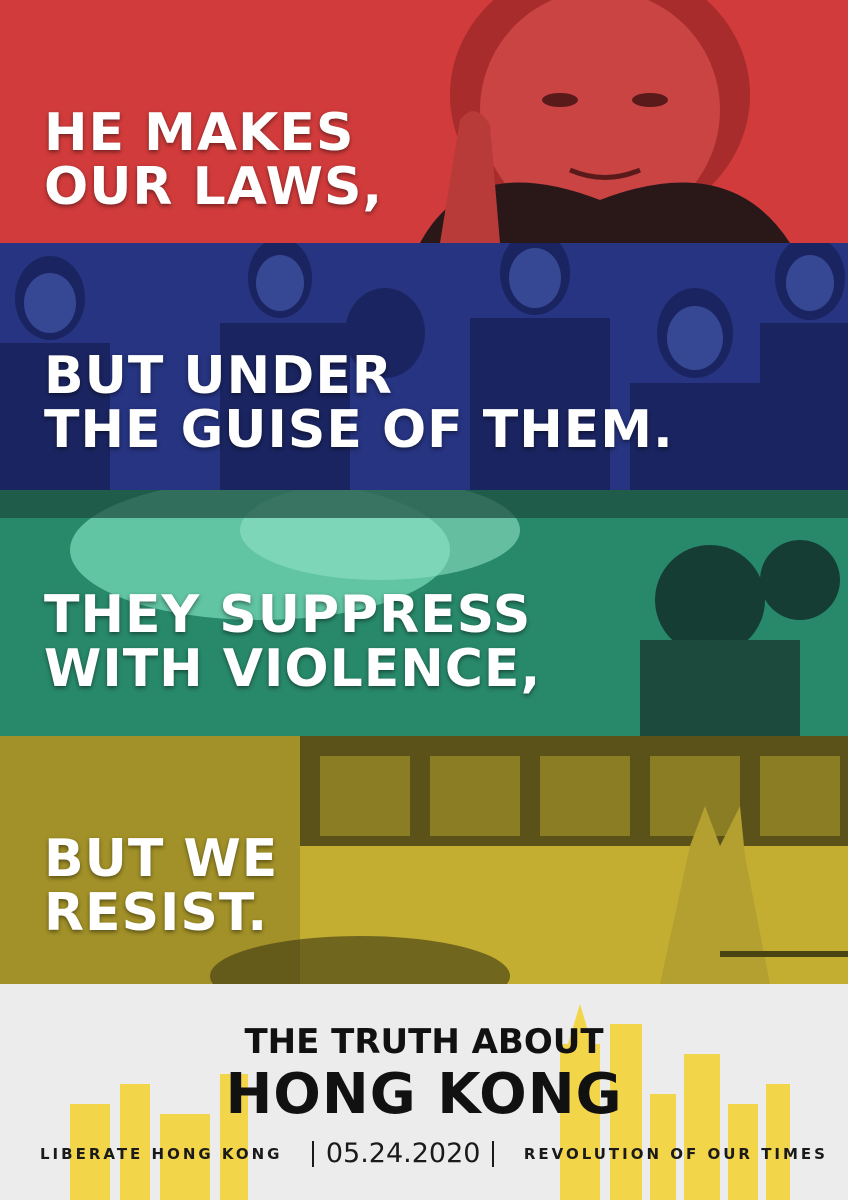 This screenshot has height=1200, width=848. Describe the element at coordinates (199, 133) in the screenshot. I see `band-line: HE MAKES` at that location.